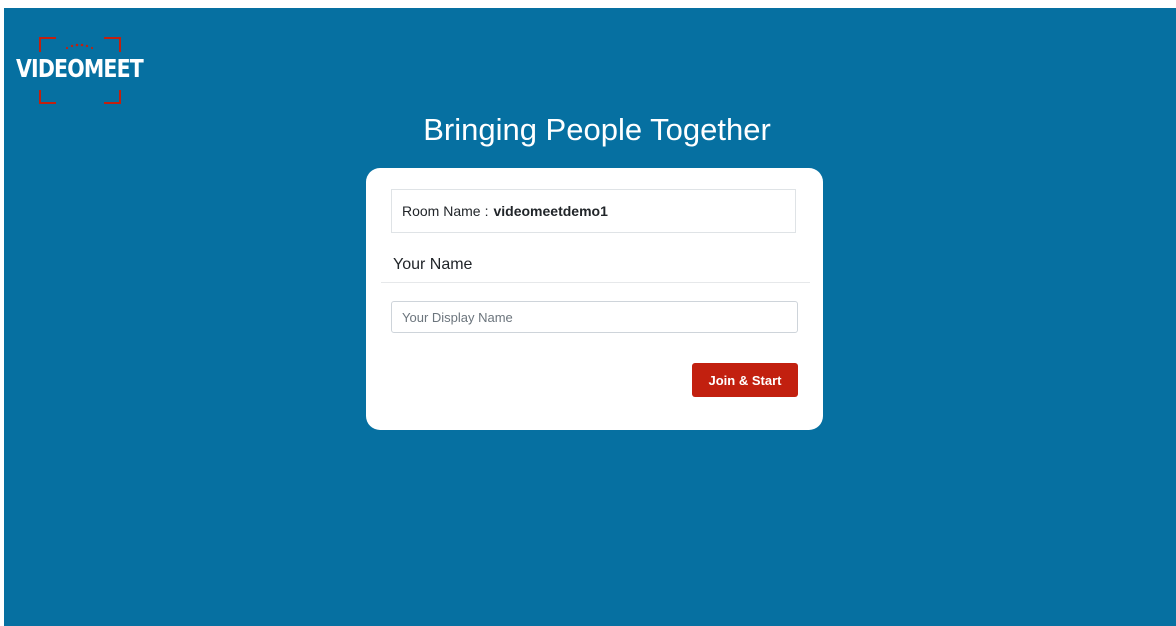 This screenshot has width=1176, height=626. What do you see at coordinates (595, 282) in the screenshot?
I see `section-divider` at bounding box center [595, 282].